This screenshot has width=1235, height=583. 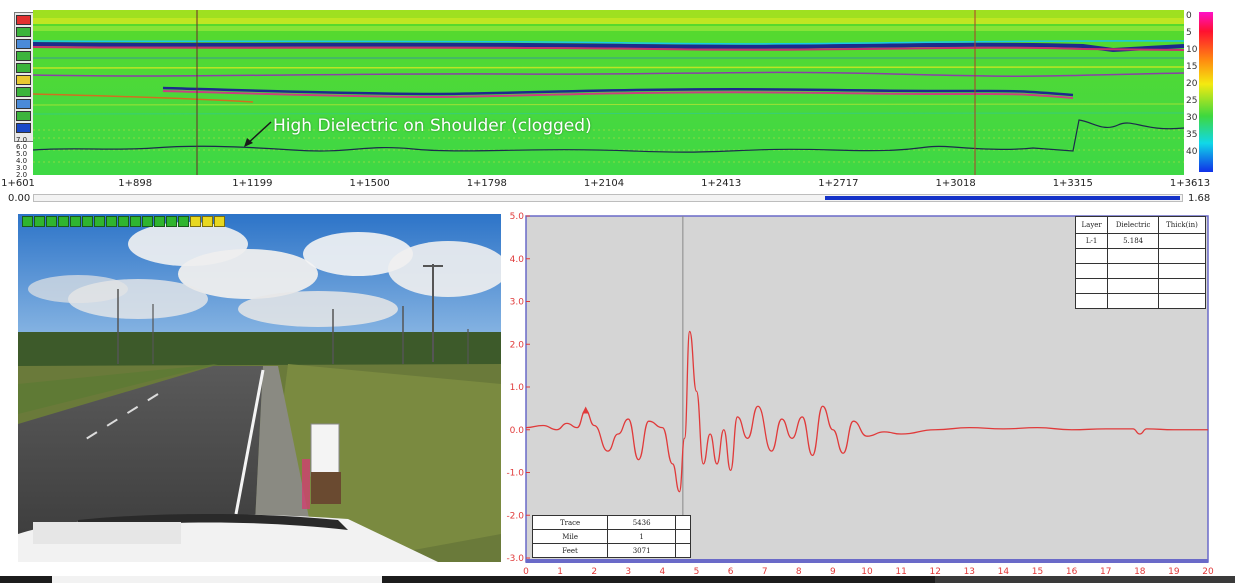 I want to click on zoom-icon, so click(x=147, y=221).